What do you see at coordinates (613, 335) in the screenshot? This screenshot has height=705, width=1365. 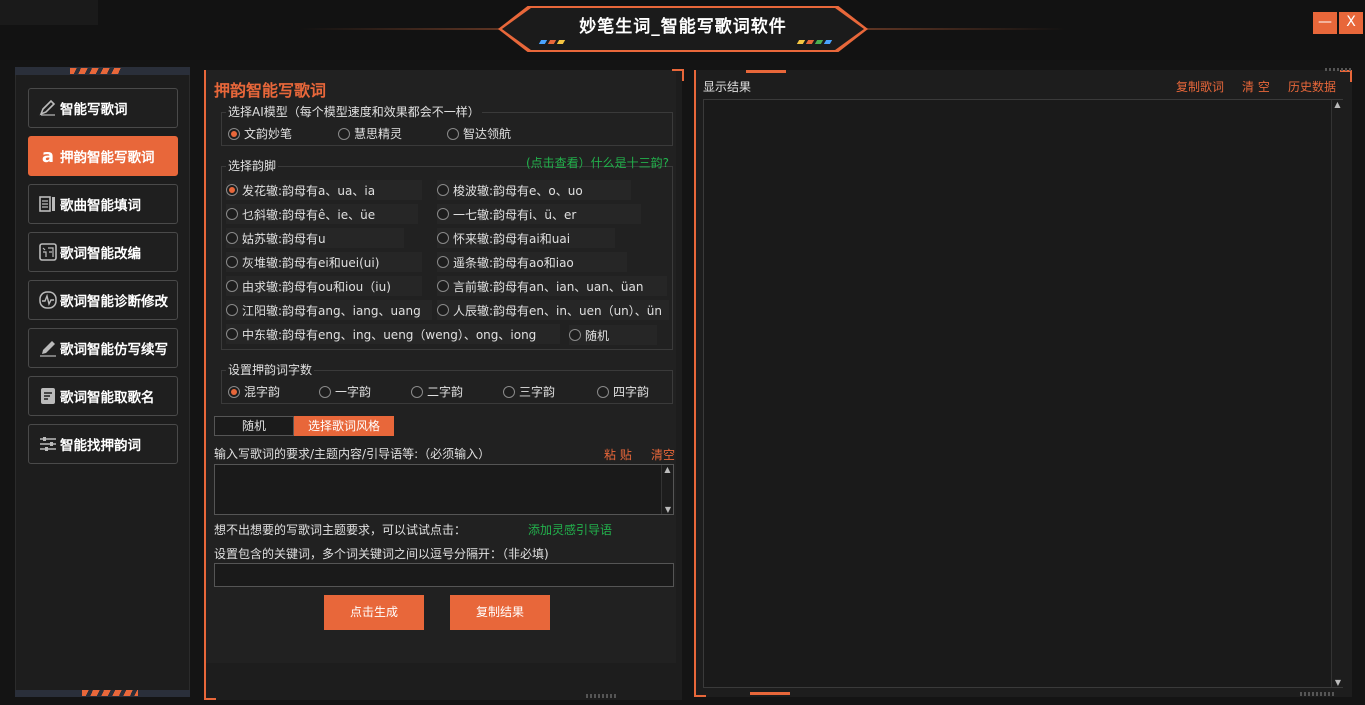 I see `rhyme-option-random: 随机` at bounding box center [613, 335].